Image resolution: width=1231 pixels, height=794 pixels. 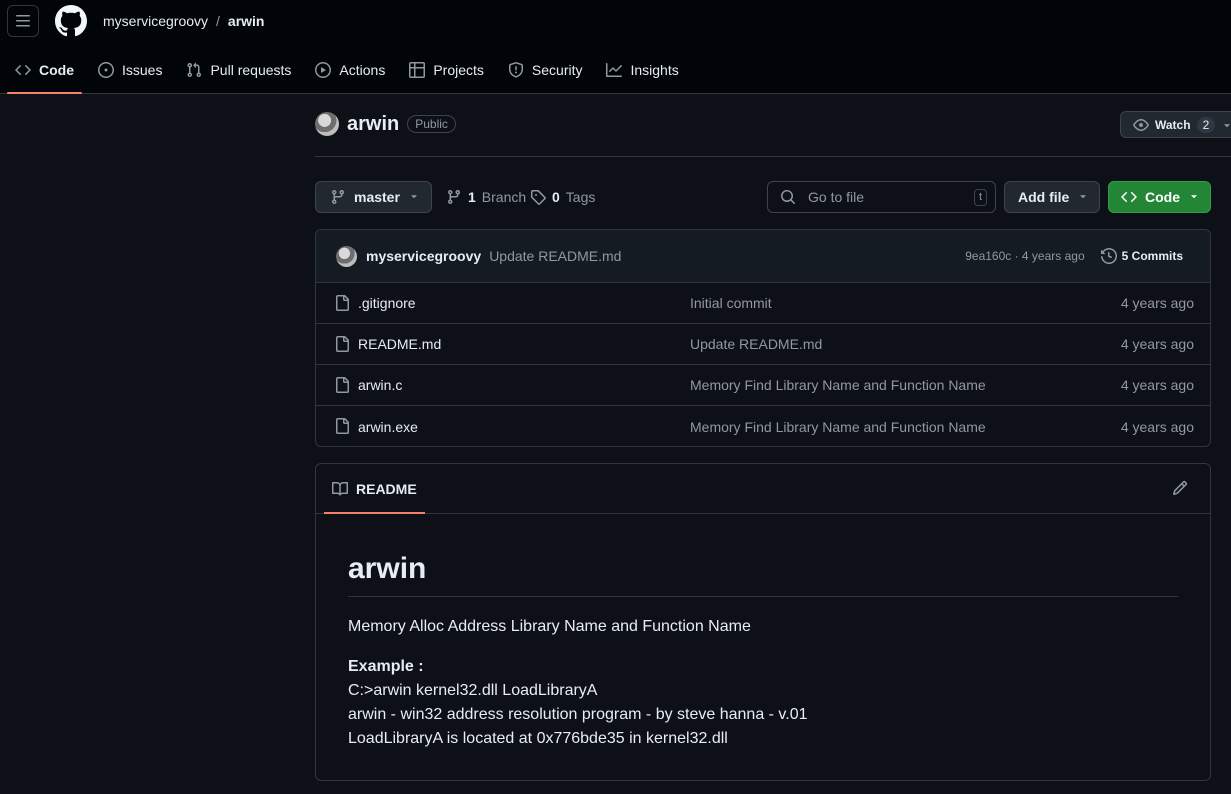 I want to click on add-file-label: Add file, so click(x=1044, y=197).